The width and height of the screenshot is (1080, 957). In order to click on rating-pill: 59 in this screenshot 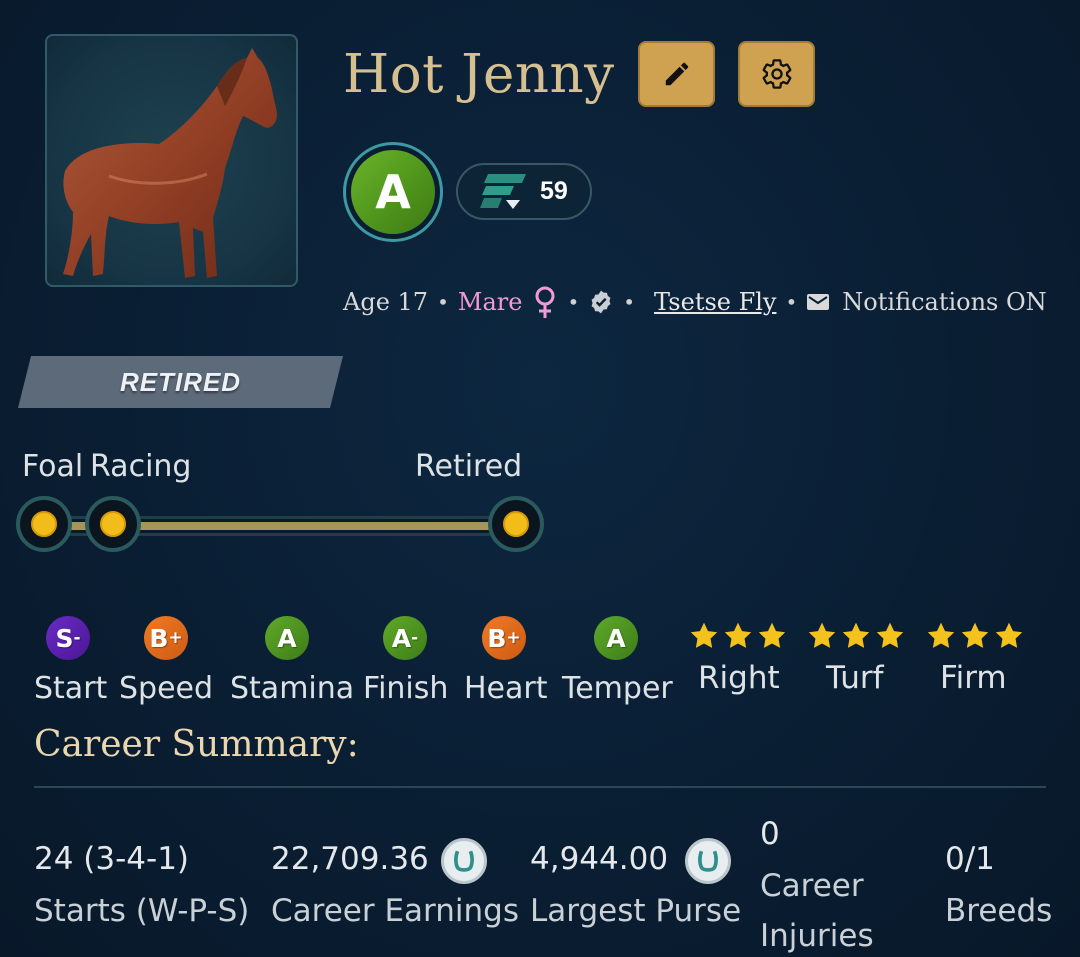, I will do `click(524, 191)`.